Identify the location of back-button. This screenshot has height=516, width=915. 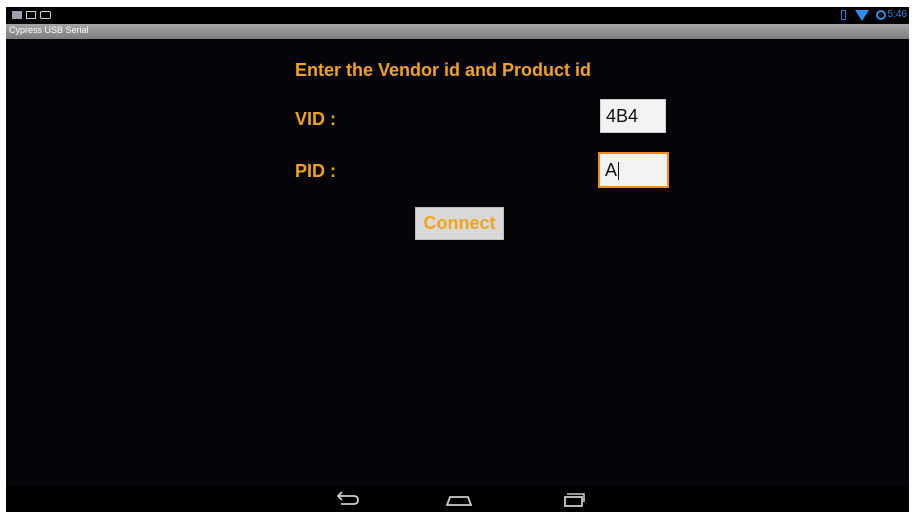
(347, 499).